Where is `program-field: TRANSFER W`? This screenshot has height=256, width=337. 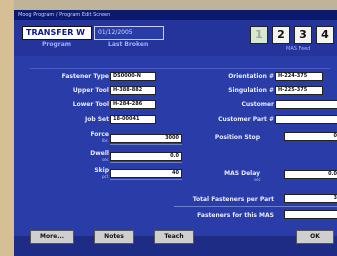 program-field: TRANSFER W is located at coordinates (57, 33).